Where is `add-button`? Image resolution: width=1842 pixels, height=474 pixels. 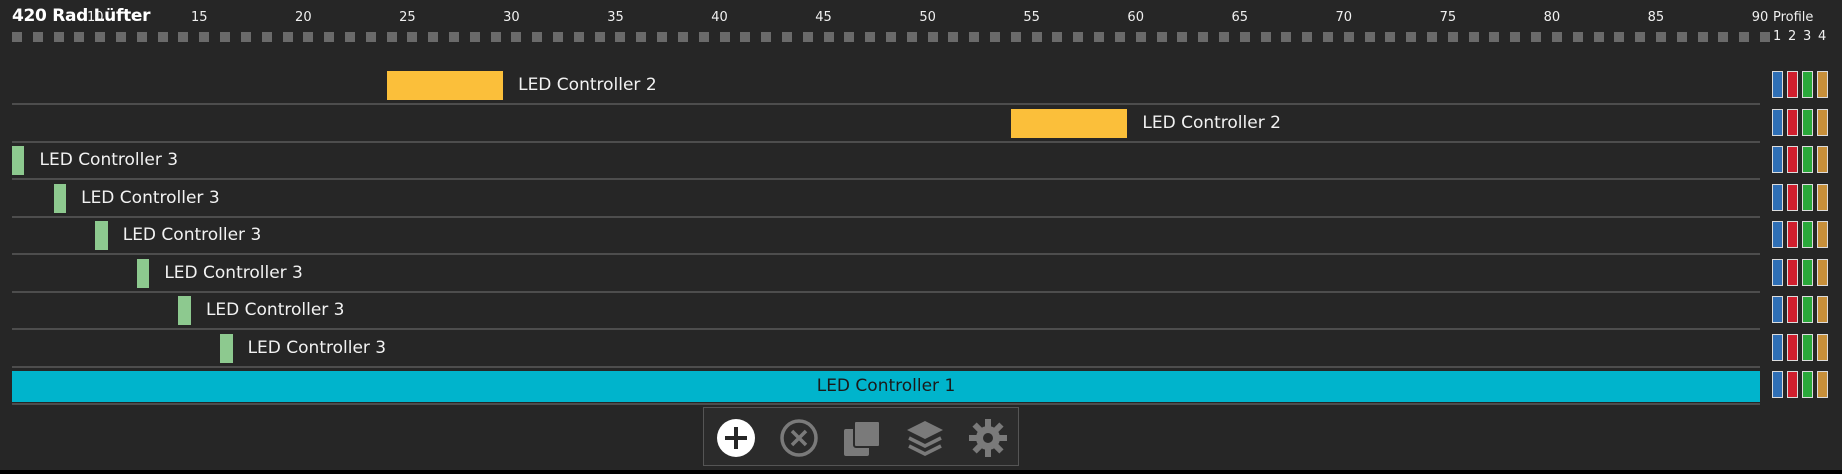
add-button is located at coordinates (736, 438).